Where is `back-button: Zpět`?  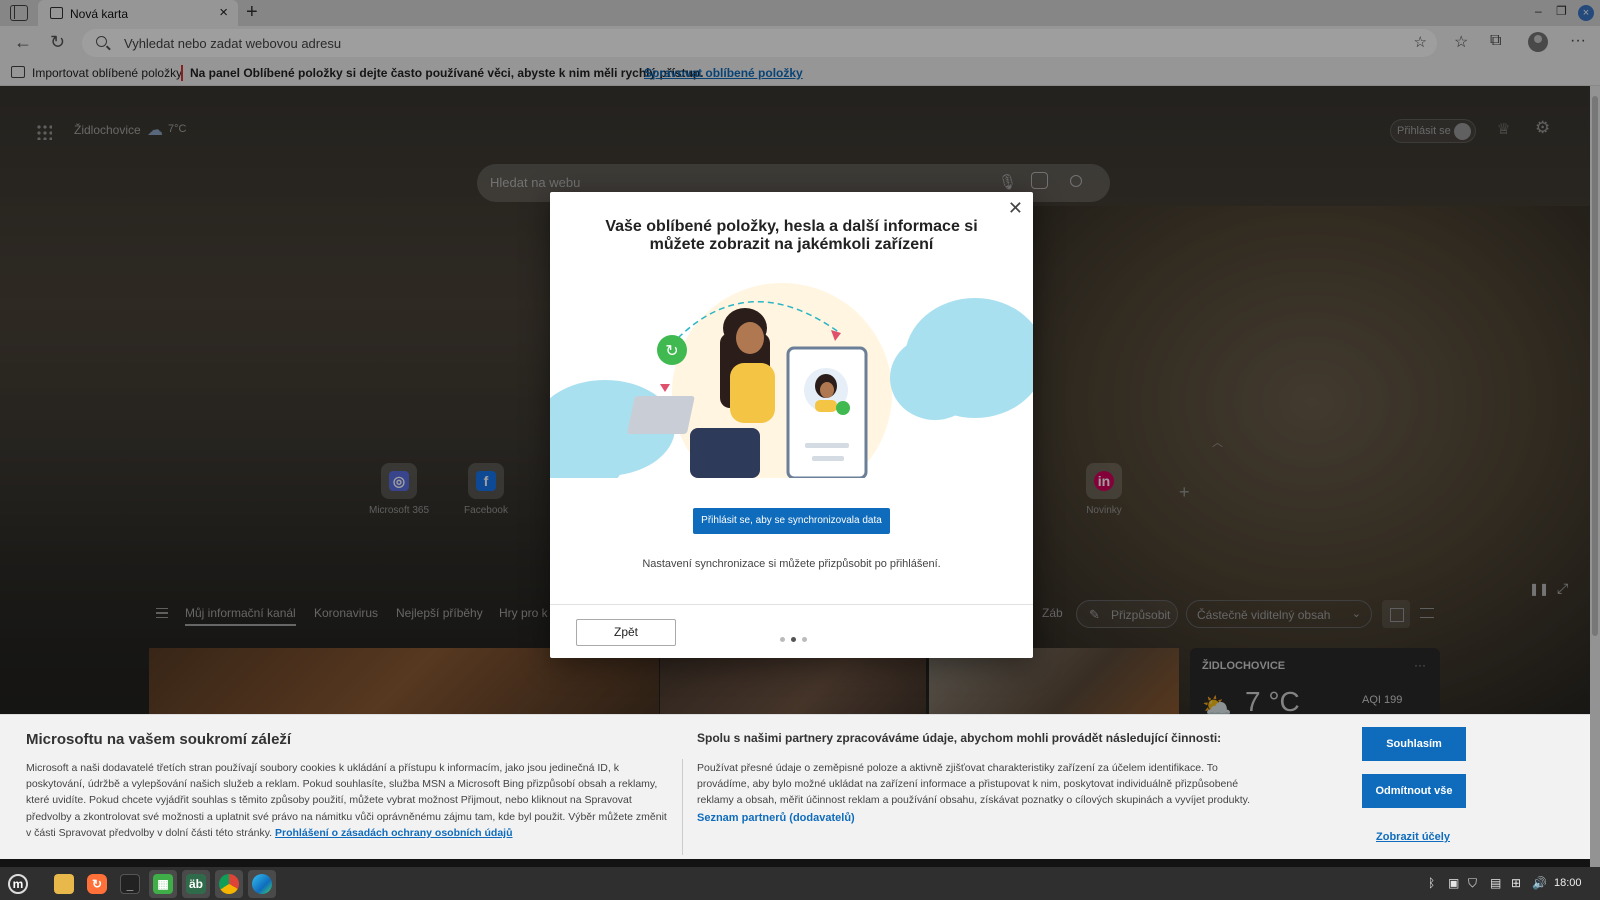 back-button: Zpět is located at coordinates (626, 632).